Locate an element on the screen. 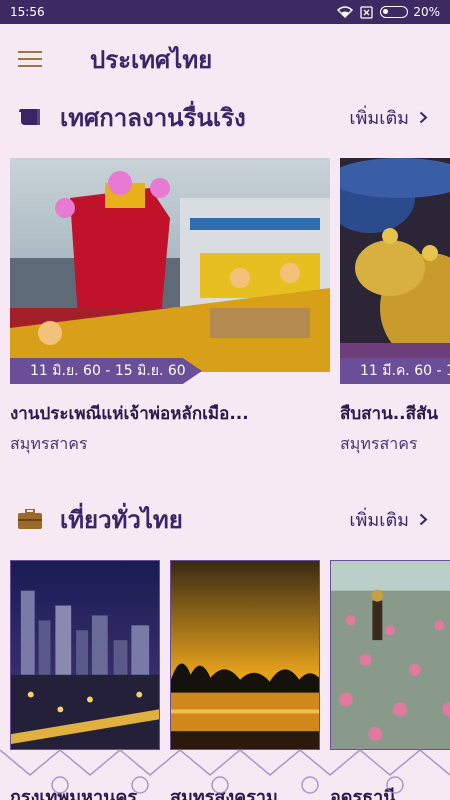  status-bar: 15:56 20% is located at coordinates (225, 12).